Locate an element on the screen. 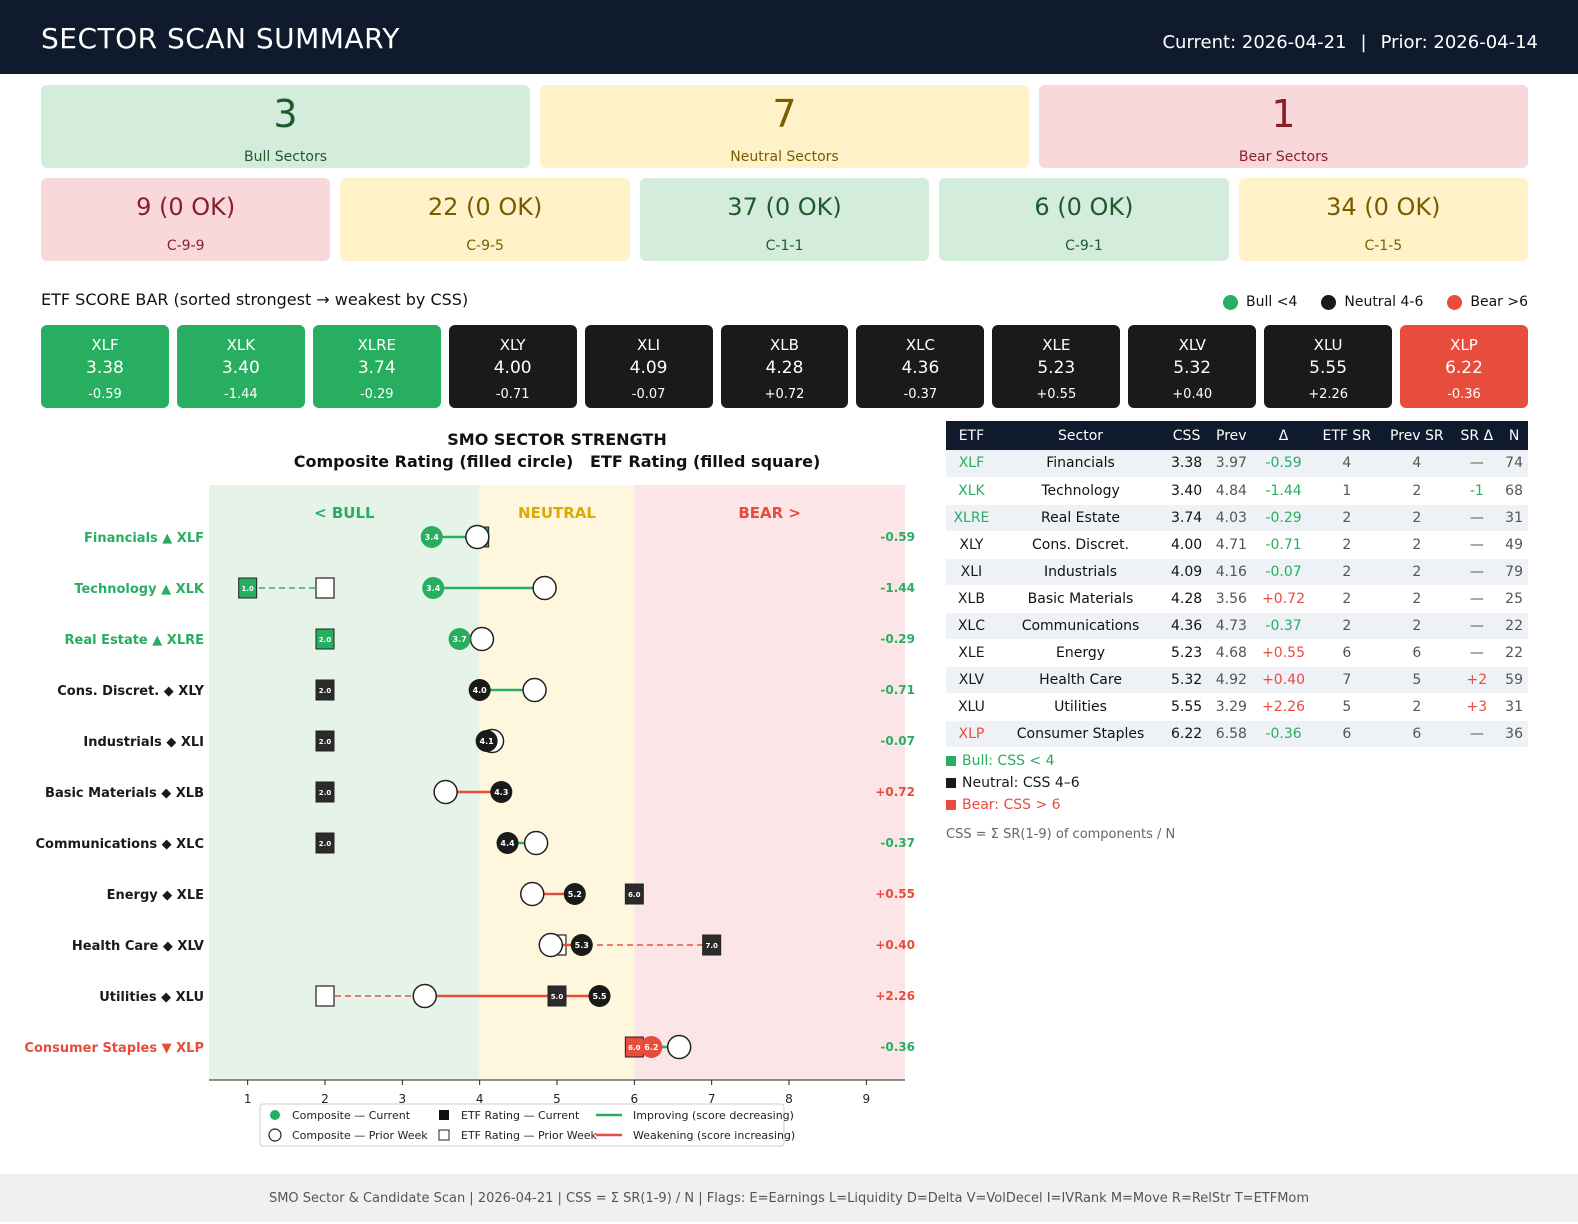  table-row: XLF Financials 3.38 3.97 -0.59 4 4—74 is located at coordinates (1237, 464).